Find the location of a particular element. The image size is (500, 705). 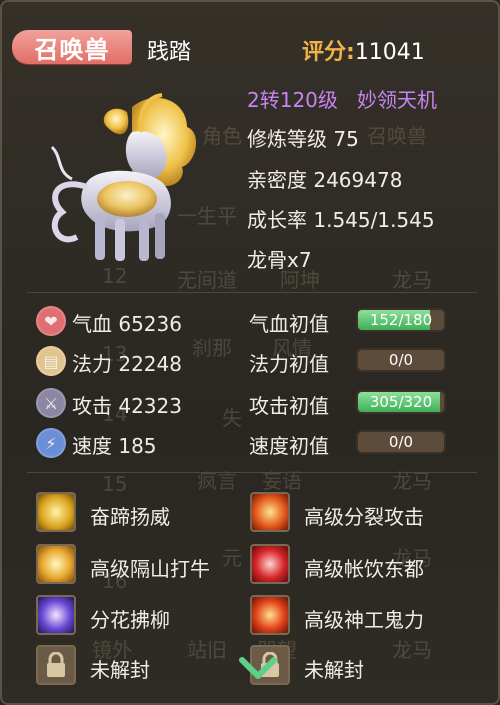

score-value: 11041 is located at coordinates (389, 52).